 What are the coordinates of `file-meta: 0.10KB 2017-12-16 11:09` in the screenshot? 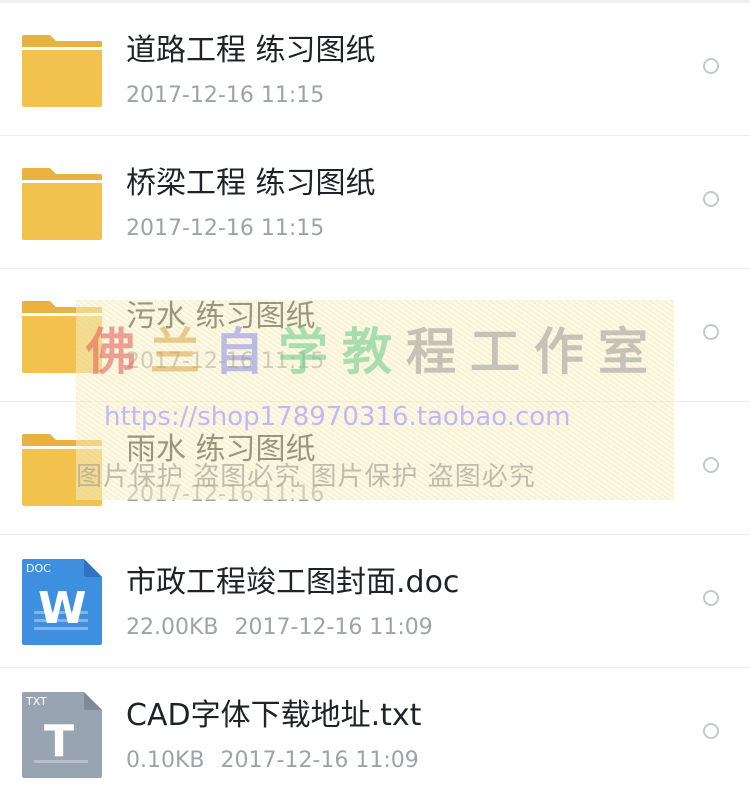 It's located at (272, 761).